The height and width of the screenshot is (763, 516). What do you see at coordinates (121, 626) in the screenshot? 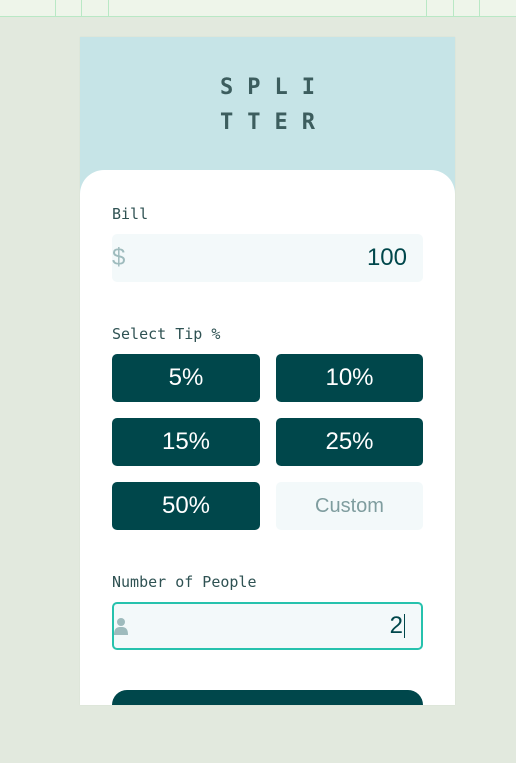
I see `person-icon` at bounding box center [121, 626].